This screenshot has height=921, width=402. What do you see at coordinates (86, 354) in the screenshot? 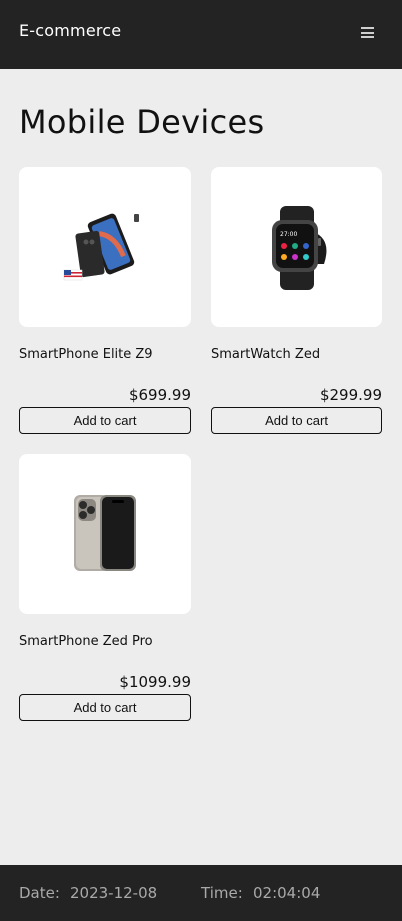
I see `product-name: SmartPhone Elite Z9` at bounding box center [86, 354].